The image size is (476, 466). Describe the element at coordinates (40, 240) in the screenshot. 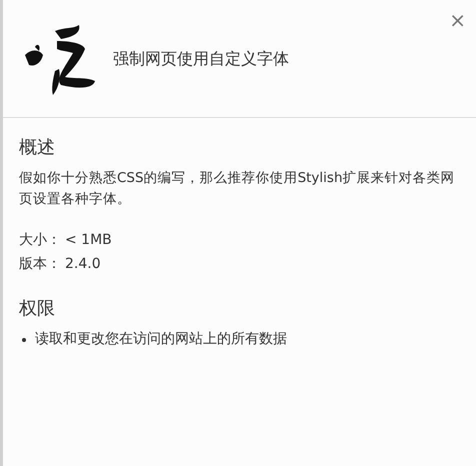

I see `detail-label: 大小：` at that location.